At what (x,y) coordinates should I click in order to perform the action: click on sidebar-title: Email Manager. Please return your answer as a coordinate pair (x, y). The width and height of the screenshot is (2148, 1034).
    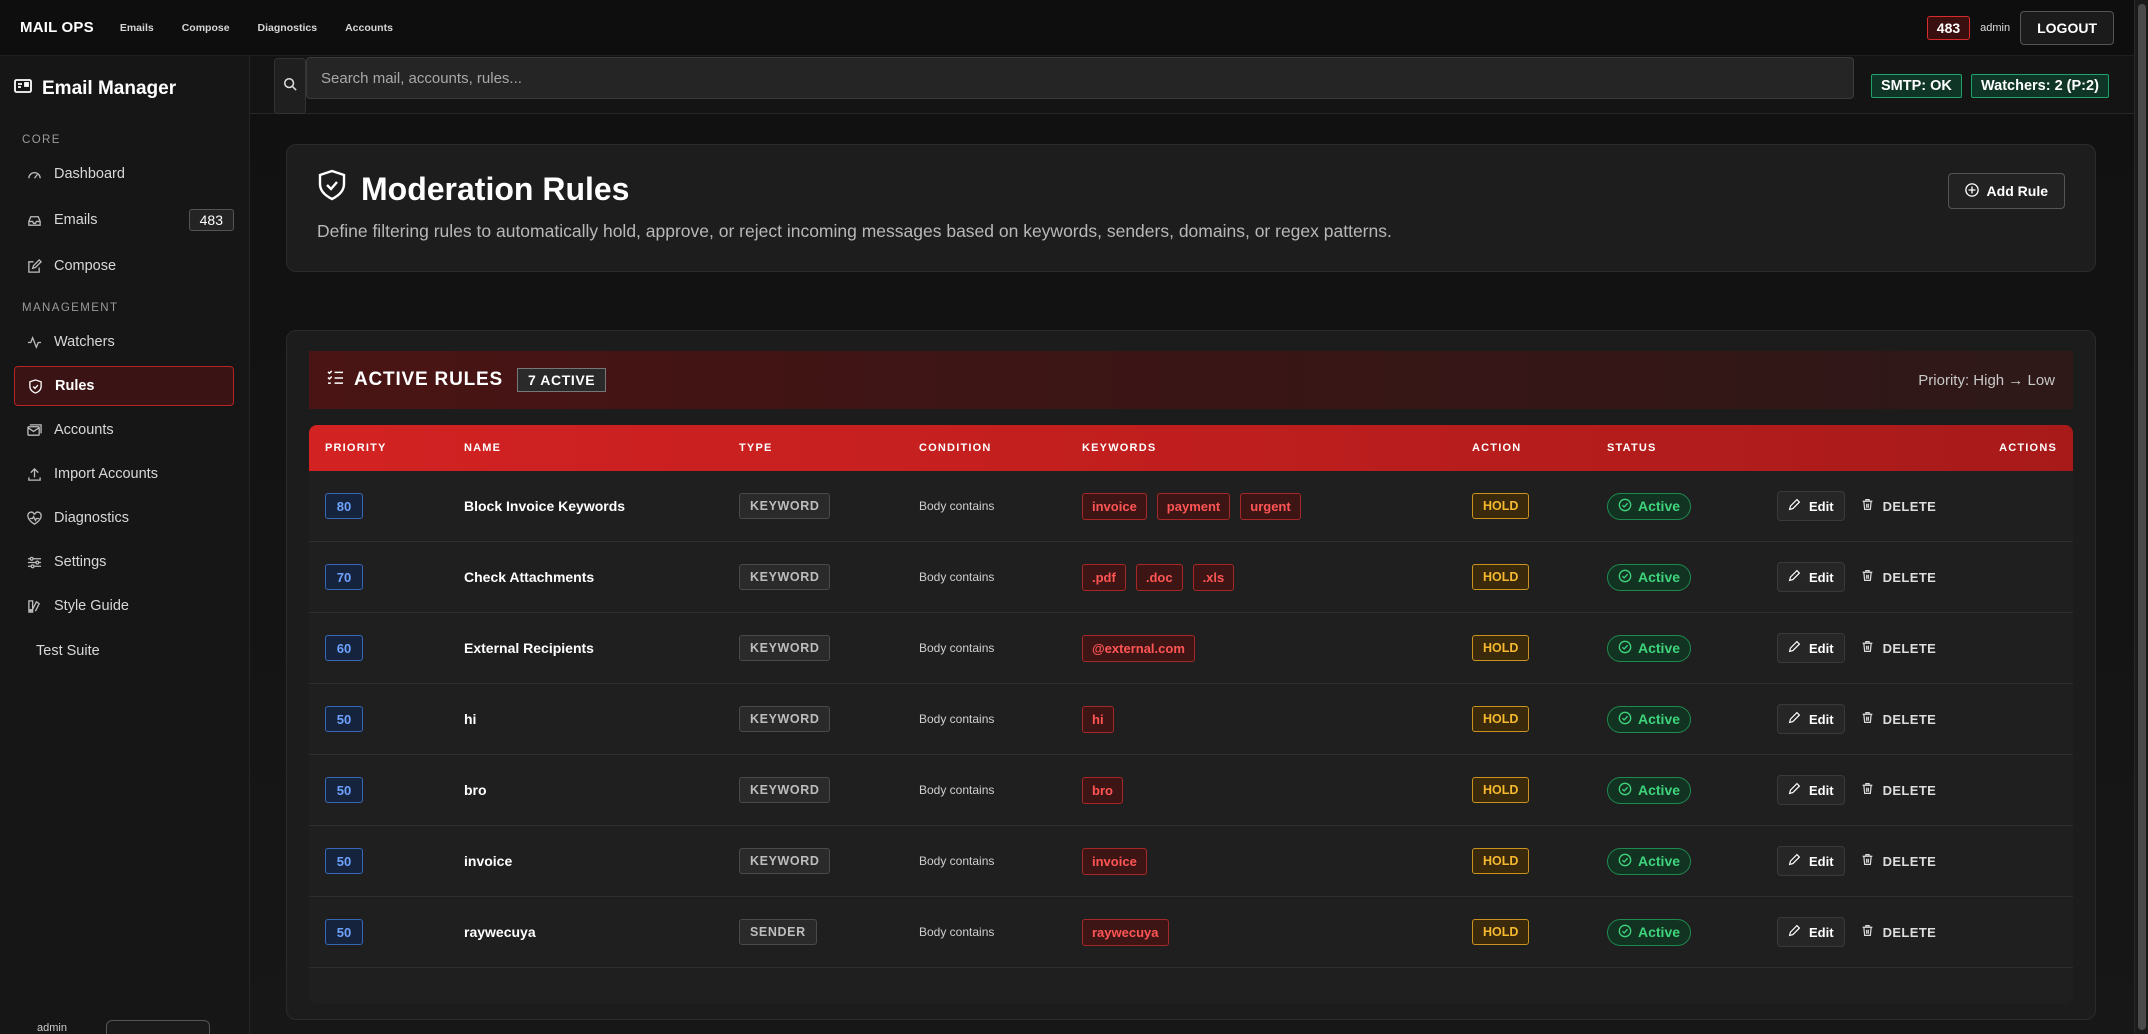
    Looking at the image, I should click on (95, 89).